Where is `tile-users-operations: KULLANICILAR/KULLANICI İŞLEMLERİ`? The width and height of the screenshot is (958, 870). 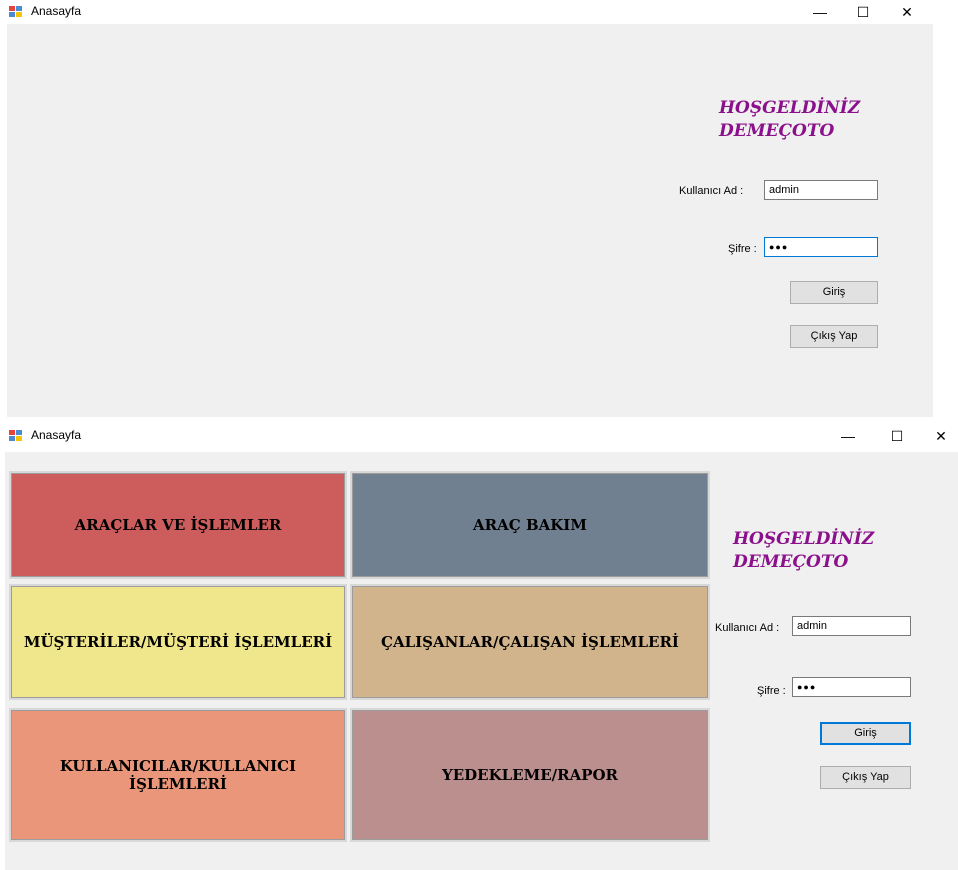 tile-users-operations: KULLANICILAR/KULLANICI İŞLEMLERİ is located at coordinates (178, 775).